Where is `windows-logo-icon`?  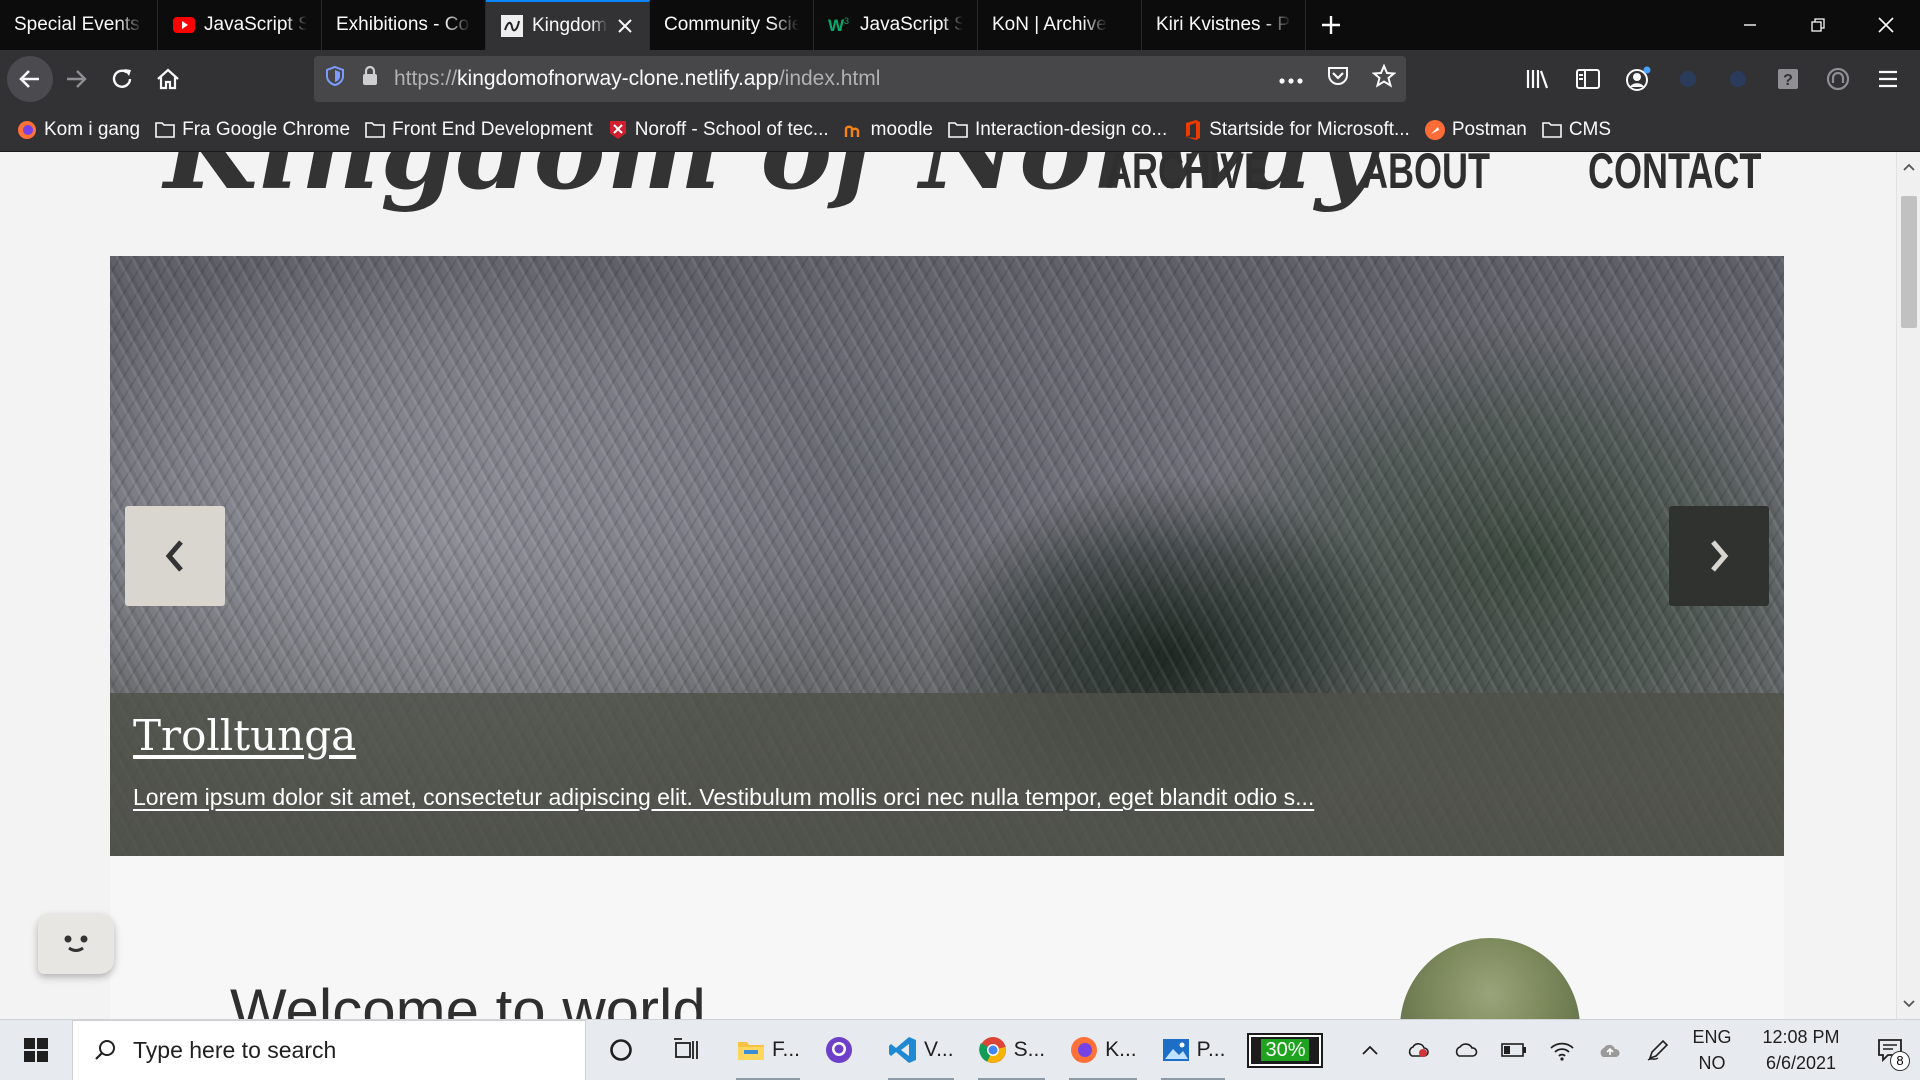 windows-logo-icon is located at coordinates (36, 1050).